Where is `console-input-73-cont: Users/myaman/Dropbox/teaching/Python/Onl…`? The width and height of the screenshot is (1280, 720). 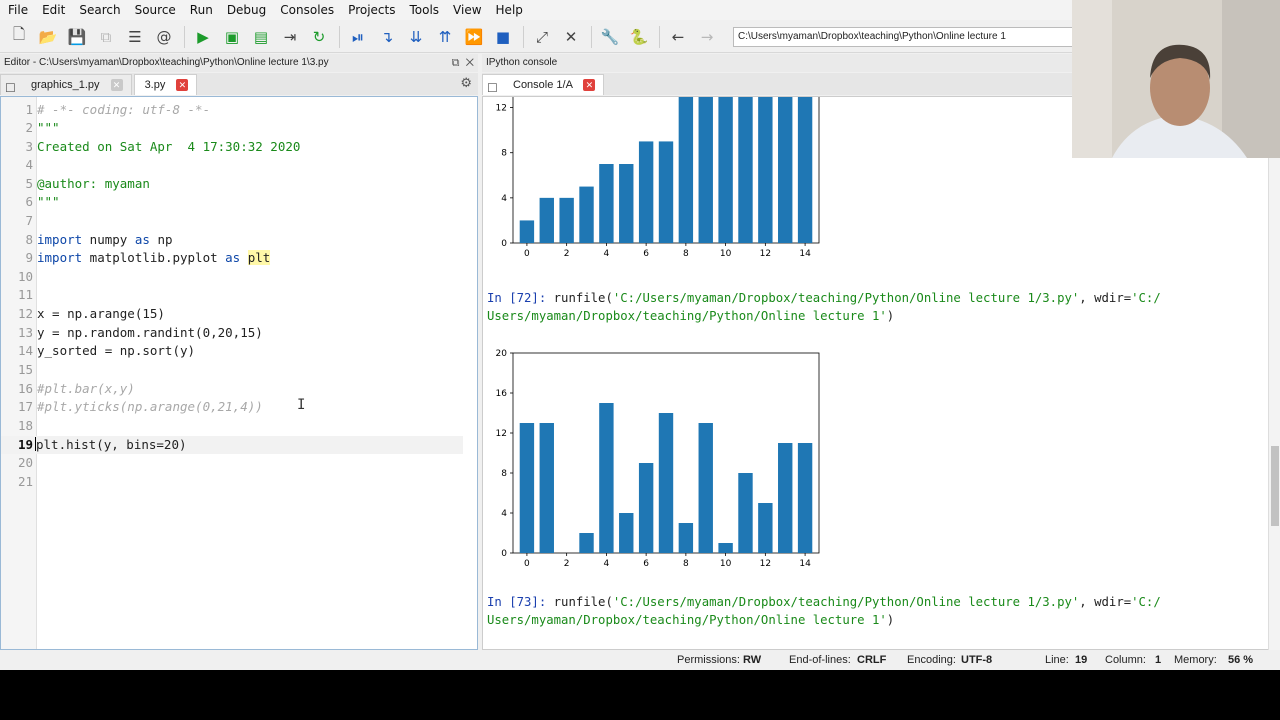 console-input-73-cont: Users/myaman/Dropbox/teaching/Python/Onl… is located at coordinates (691, 620).